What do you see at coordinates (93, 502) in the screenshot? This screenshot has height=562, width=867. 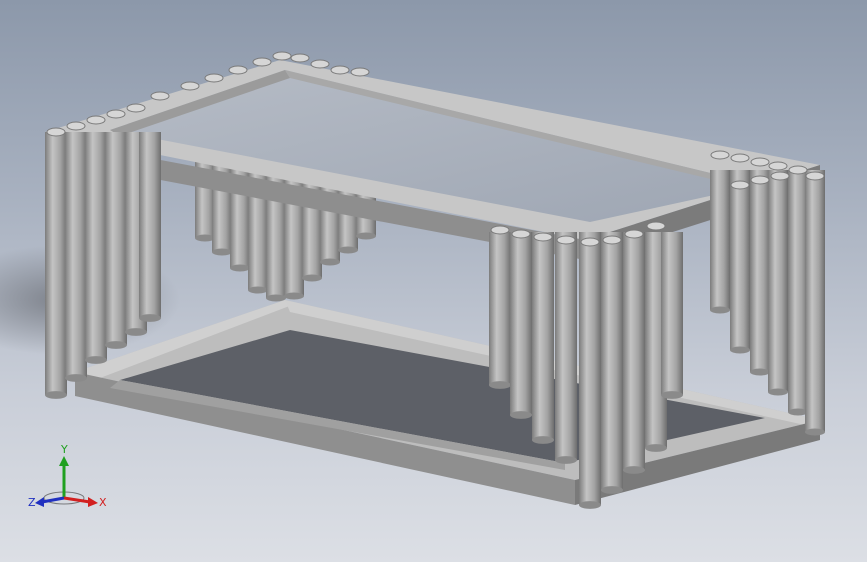 I see `x-axis-arrow-icon` at bounding box center [93, 502].